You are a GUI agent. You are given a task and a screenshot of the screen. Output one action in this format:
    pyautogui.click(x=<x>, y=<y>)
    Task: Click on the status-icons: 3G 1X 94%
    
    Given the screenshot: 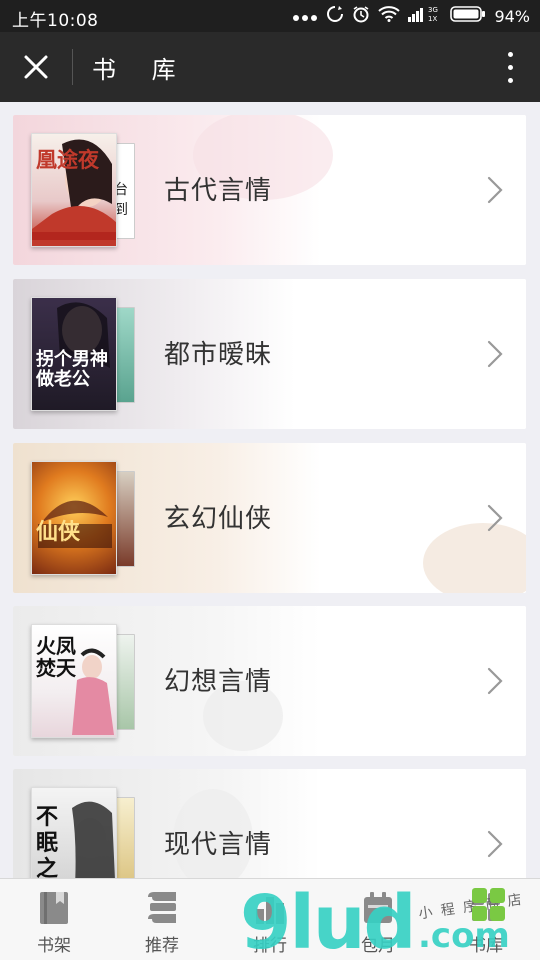 What is the action you would take?
    pyautogui.click(x=411, y=16)
    